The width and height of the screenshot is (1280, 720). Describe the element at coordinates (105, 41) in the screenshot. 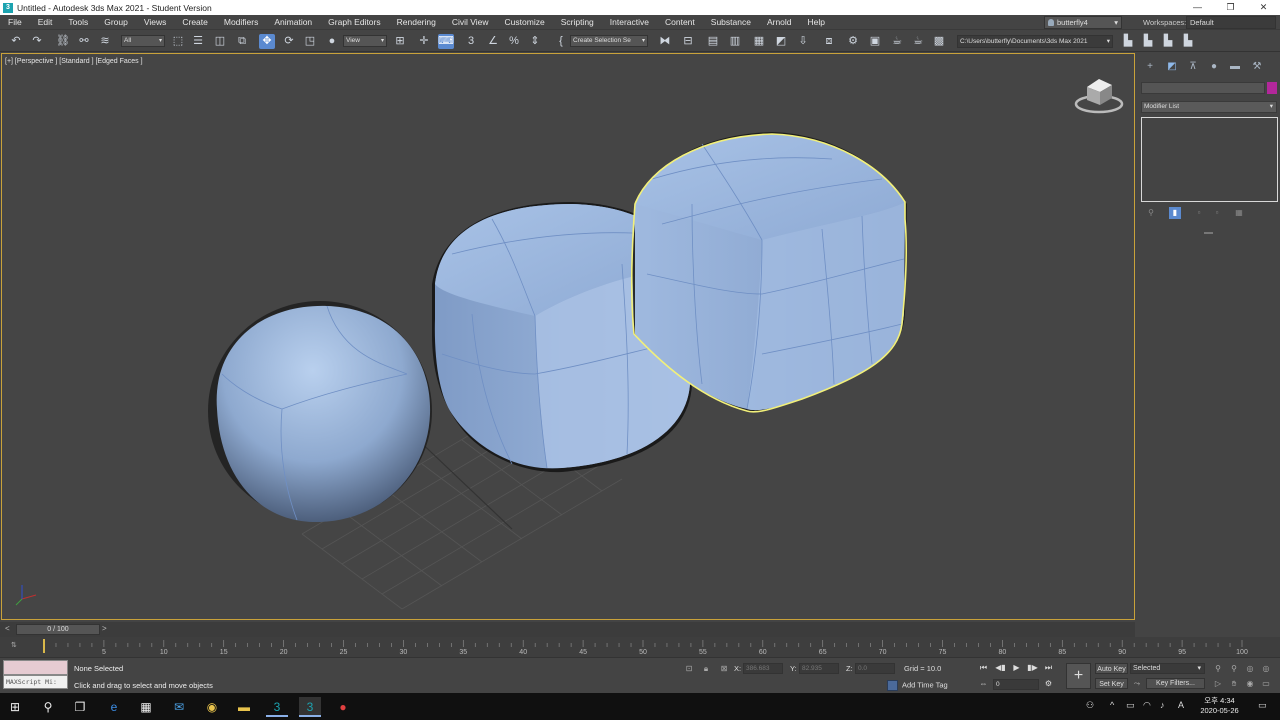

I see `bind-space-warp-icon: ≋` at that location.